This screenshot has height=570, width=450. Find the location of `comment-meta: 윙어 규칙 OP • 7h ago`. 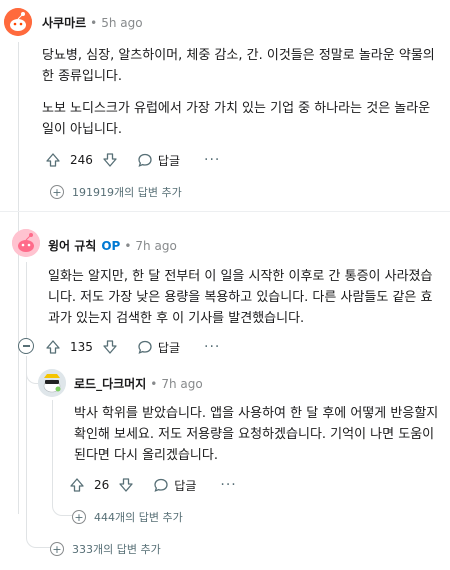

comment-meta: 윙어 규칙 OP • 7h ago is located at coordinates (112, 245).